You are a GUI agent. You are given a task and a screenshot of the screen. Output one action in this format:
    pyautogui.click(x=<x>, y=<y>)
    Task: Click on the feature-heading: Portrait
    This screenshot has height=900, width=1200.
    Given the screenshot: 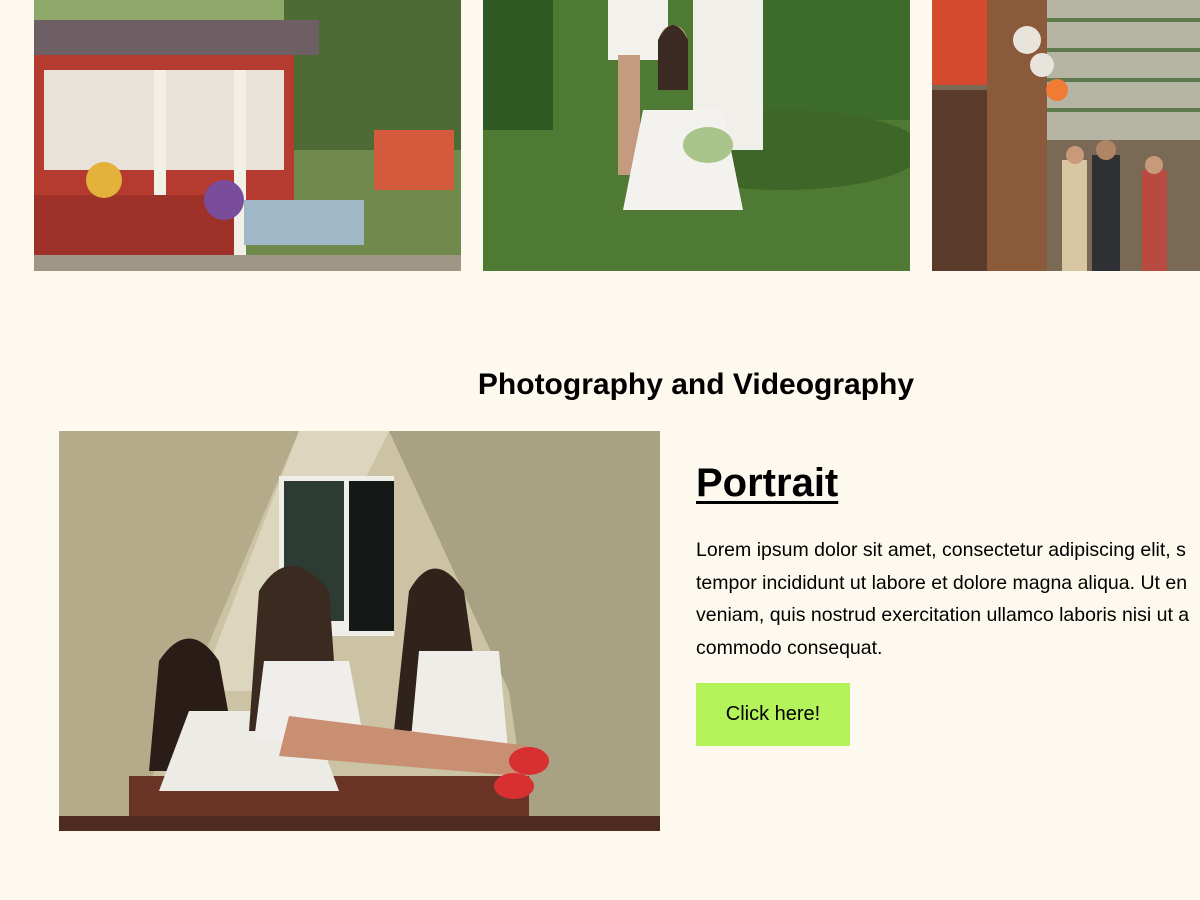 What is the action you would take?
    pyautogui.click(x=767, y=483)
    